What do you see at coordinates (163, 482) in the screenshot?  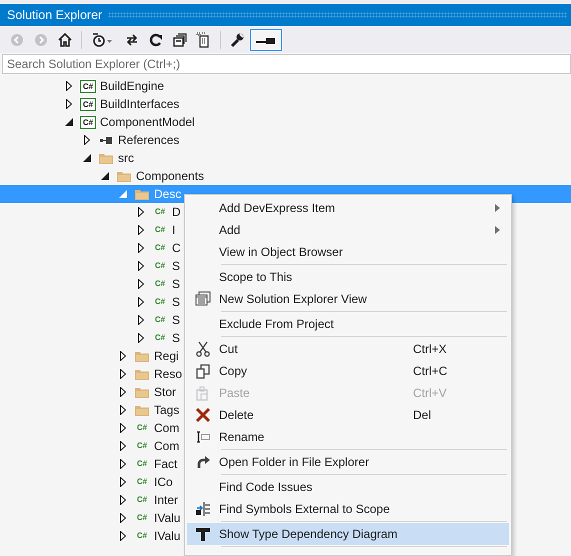 I see `tree-item-label: ICo` at bounding box center [163, 482].